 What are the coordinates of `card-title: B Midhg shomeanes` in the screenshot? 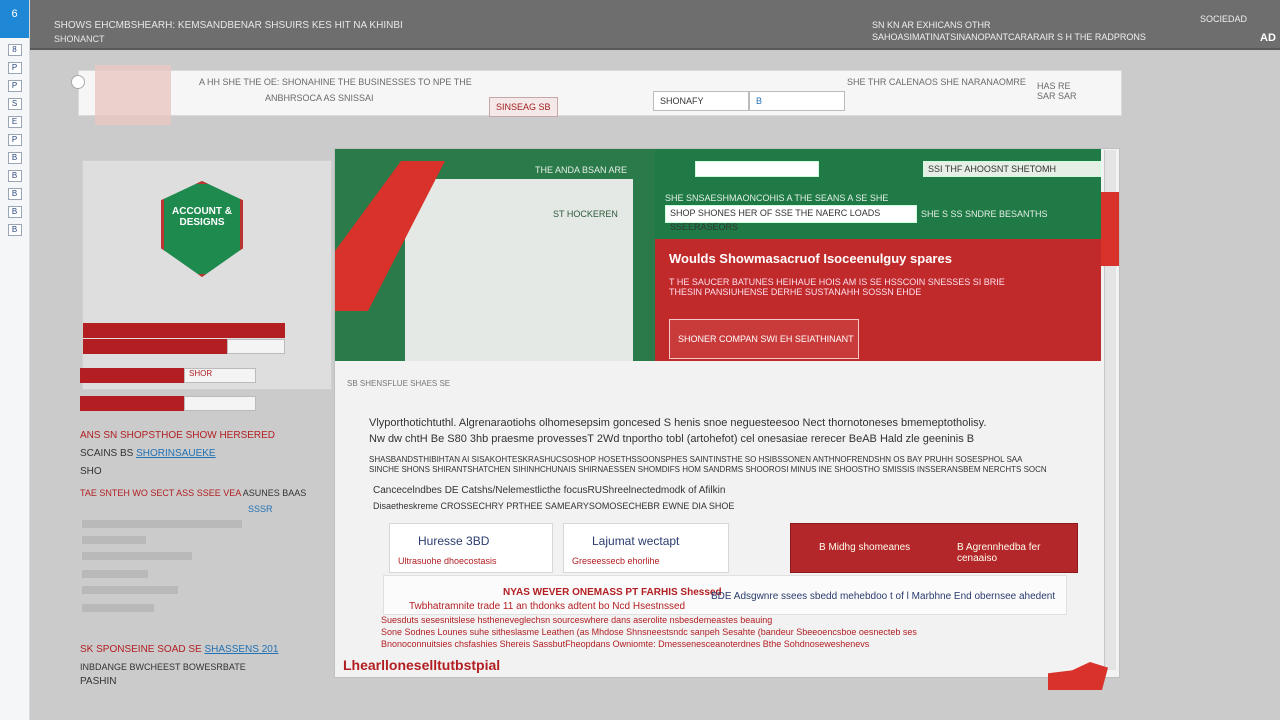 It's located at (865, 547).